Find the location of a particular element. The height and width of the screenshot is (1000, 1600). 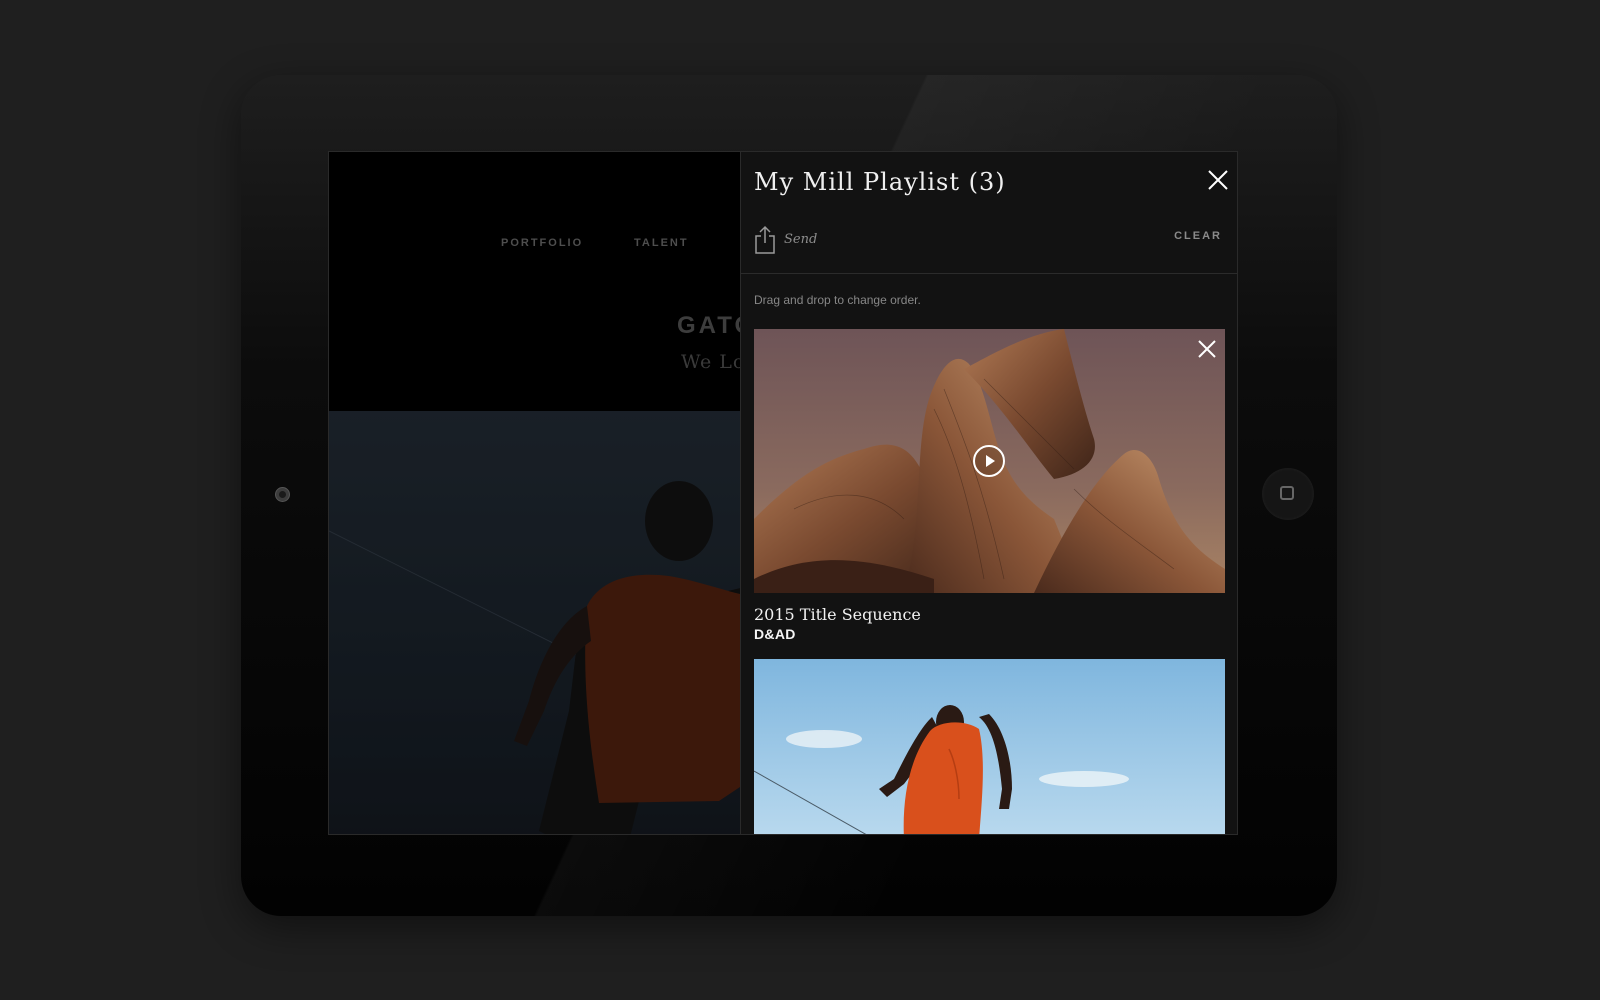

remove-item-icon is located at coordinates (1207, 349).